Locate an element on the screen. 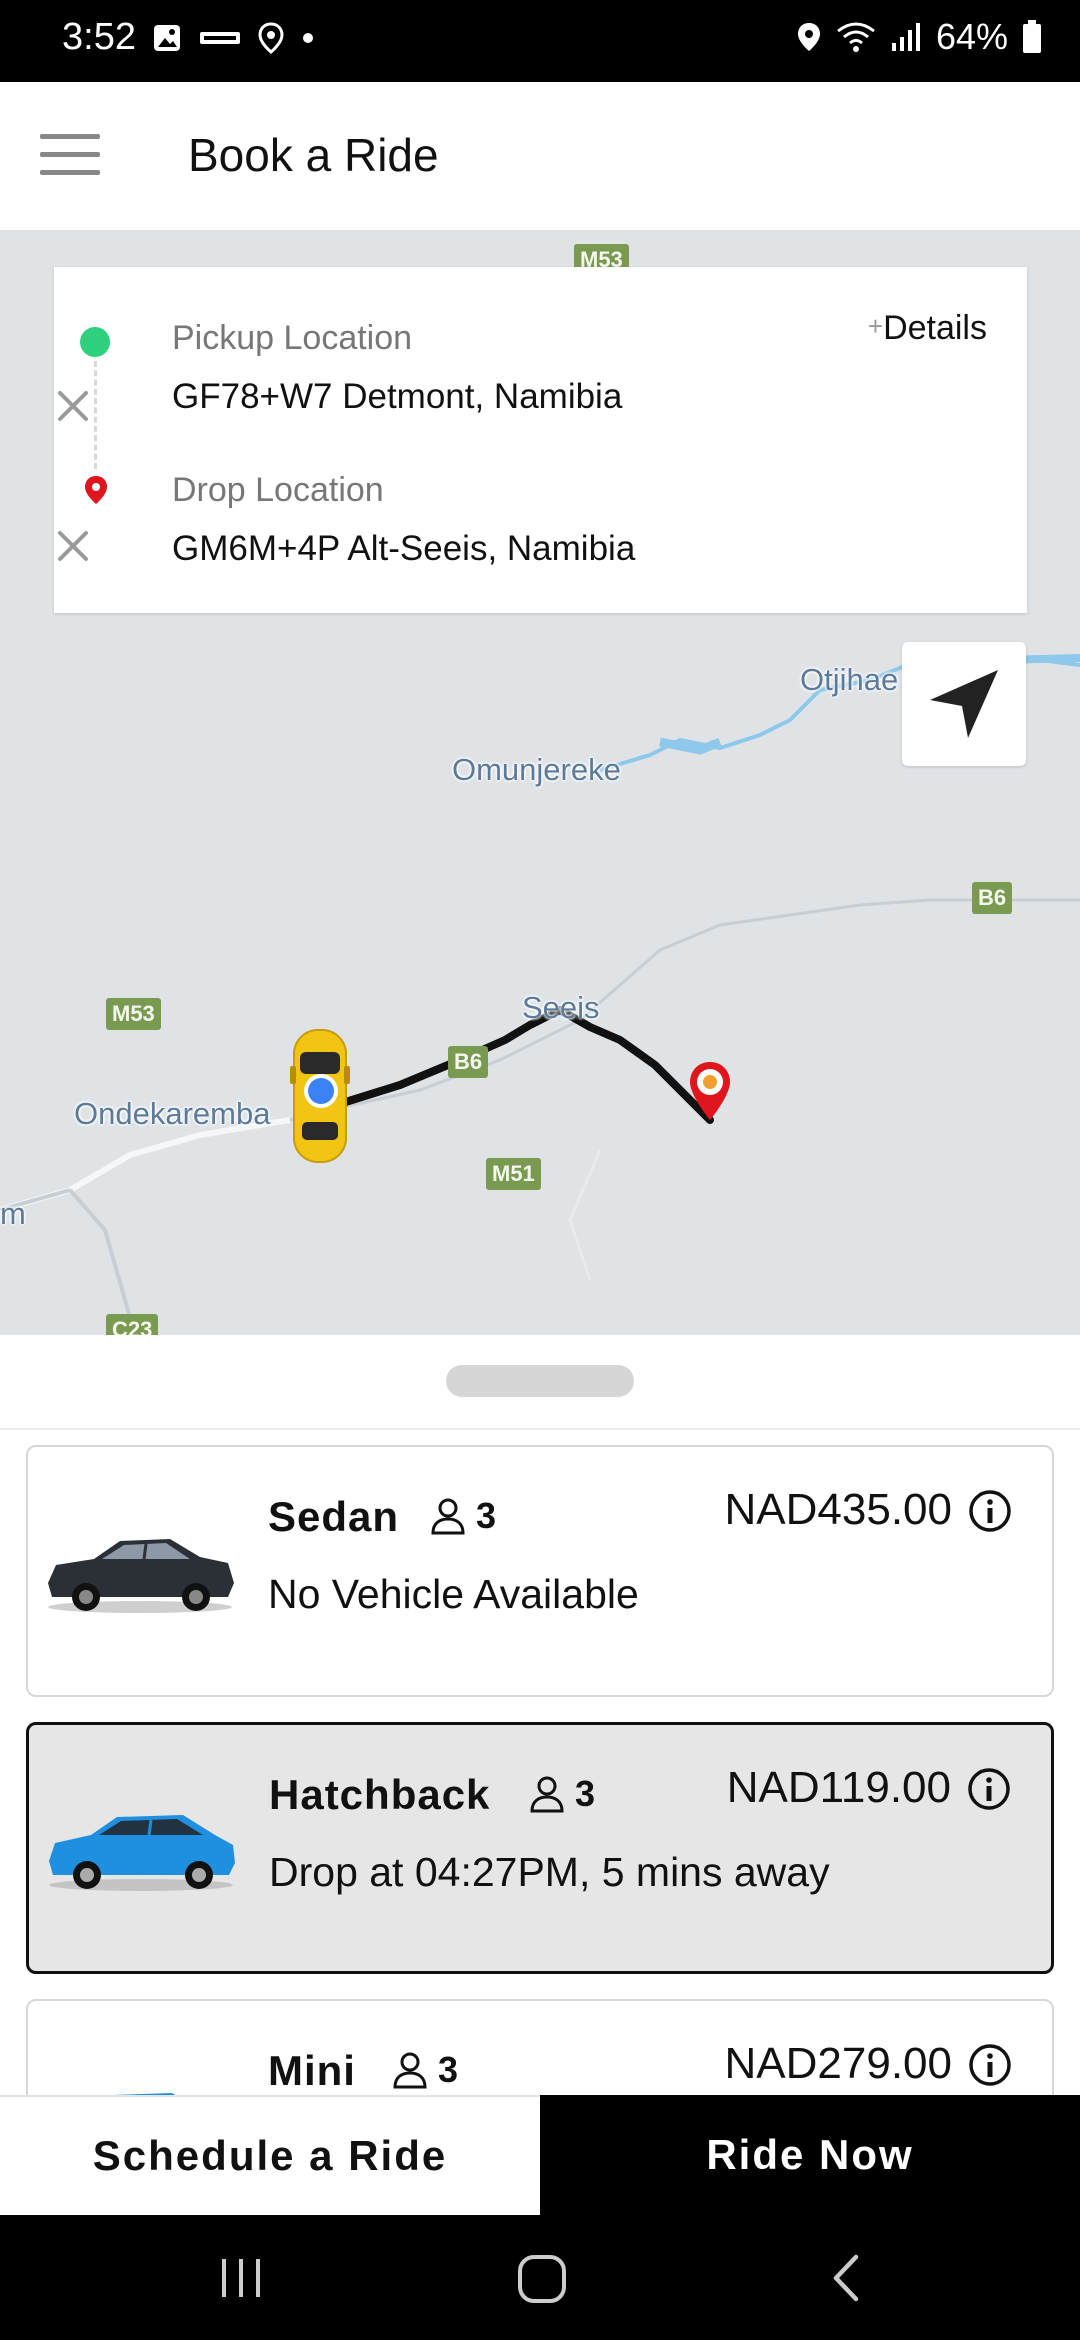 This screenshot has height=2340, width=1080. pickup-field: GF78+W7 Detmont, Namibia is located at coordinates (397, 397).